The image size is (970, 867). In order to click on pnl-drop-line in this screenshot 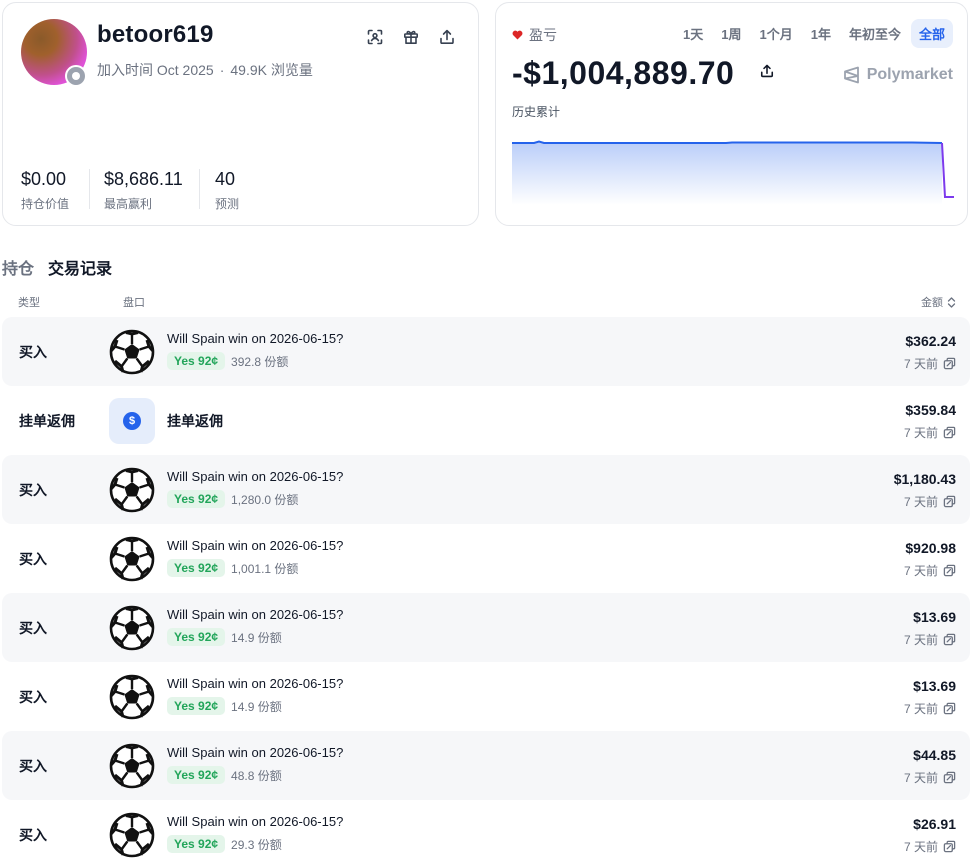, I will do `click(947, 170)`.